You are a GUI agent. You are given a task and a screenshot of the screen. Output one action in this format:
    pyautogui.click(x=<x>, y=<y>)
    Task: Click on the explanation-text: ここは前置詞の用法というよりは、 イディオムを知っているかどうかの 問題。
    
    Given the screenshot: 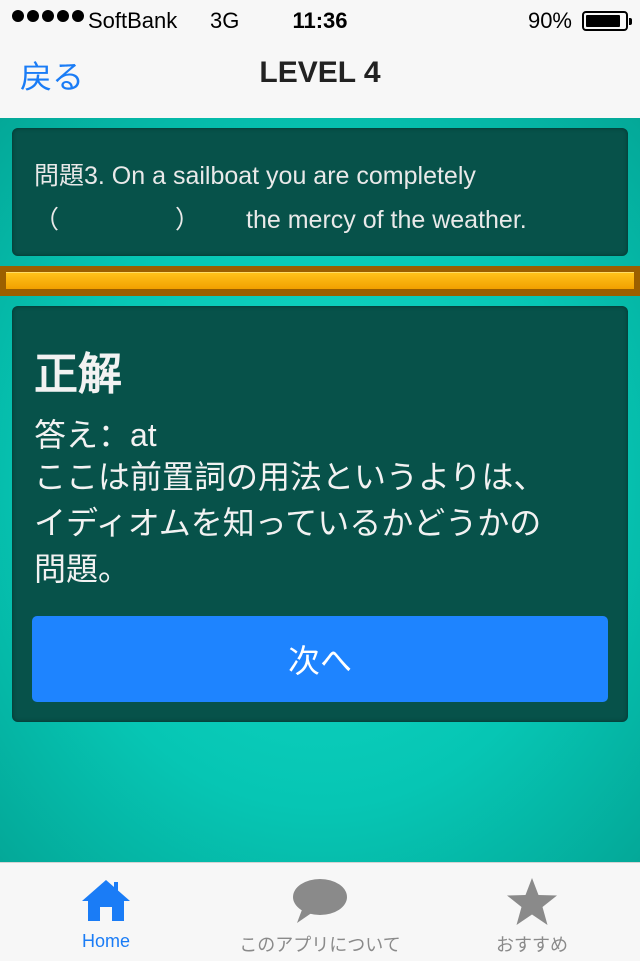 What is the action you would take?
    pyautogui.click(x=324, y=523)
    